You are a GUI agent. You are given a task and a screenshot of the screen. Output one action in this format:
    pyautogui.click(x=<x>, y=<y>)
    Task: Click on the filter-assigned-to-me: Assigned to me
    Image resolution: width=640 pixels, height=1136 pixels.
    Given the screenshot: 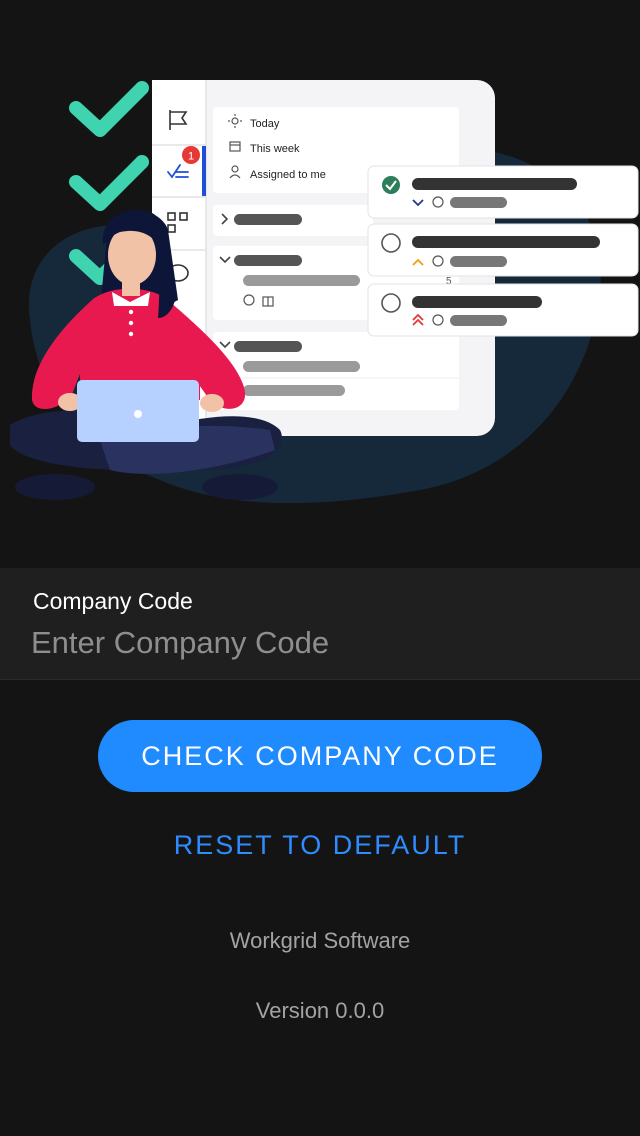 What is the action you would take?
    pyautogui.click(x=288, y=175)
    